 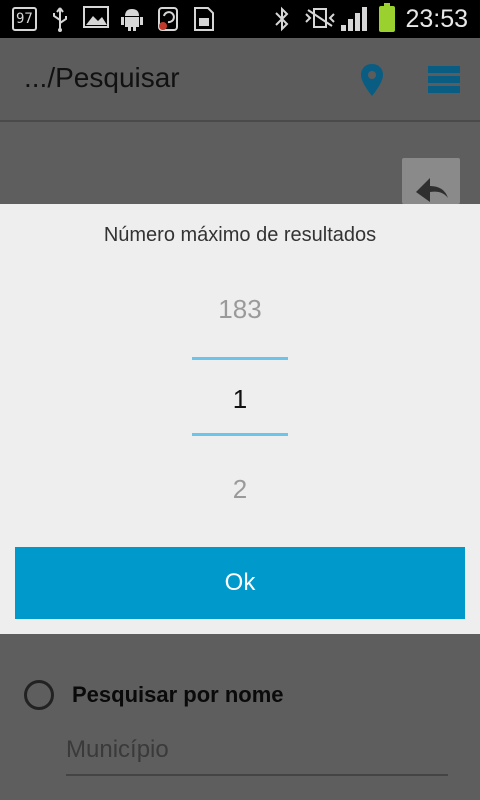 I want to click on municipio-field: Município, so click(x=257, y=756).